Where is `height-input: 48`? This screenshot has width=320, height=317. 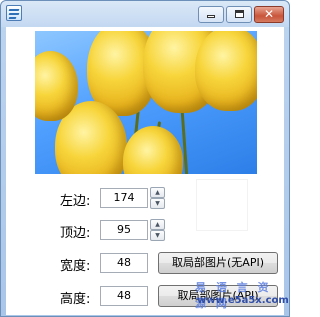 height-input: 48 is located at coordinates (124, 296).